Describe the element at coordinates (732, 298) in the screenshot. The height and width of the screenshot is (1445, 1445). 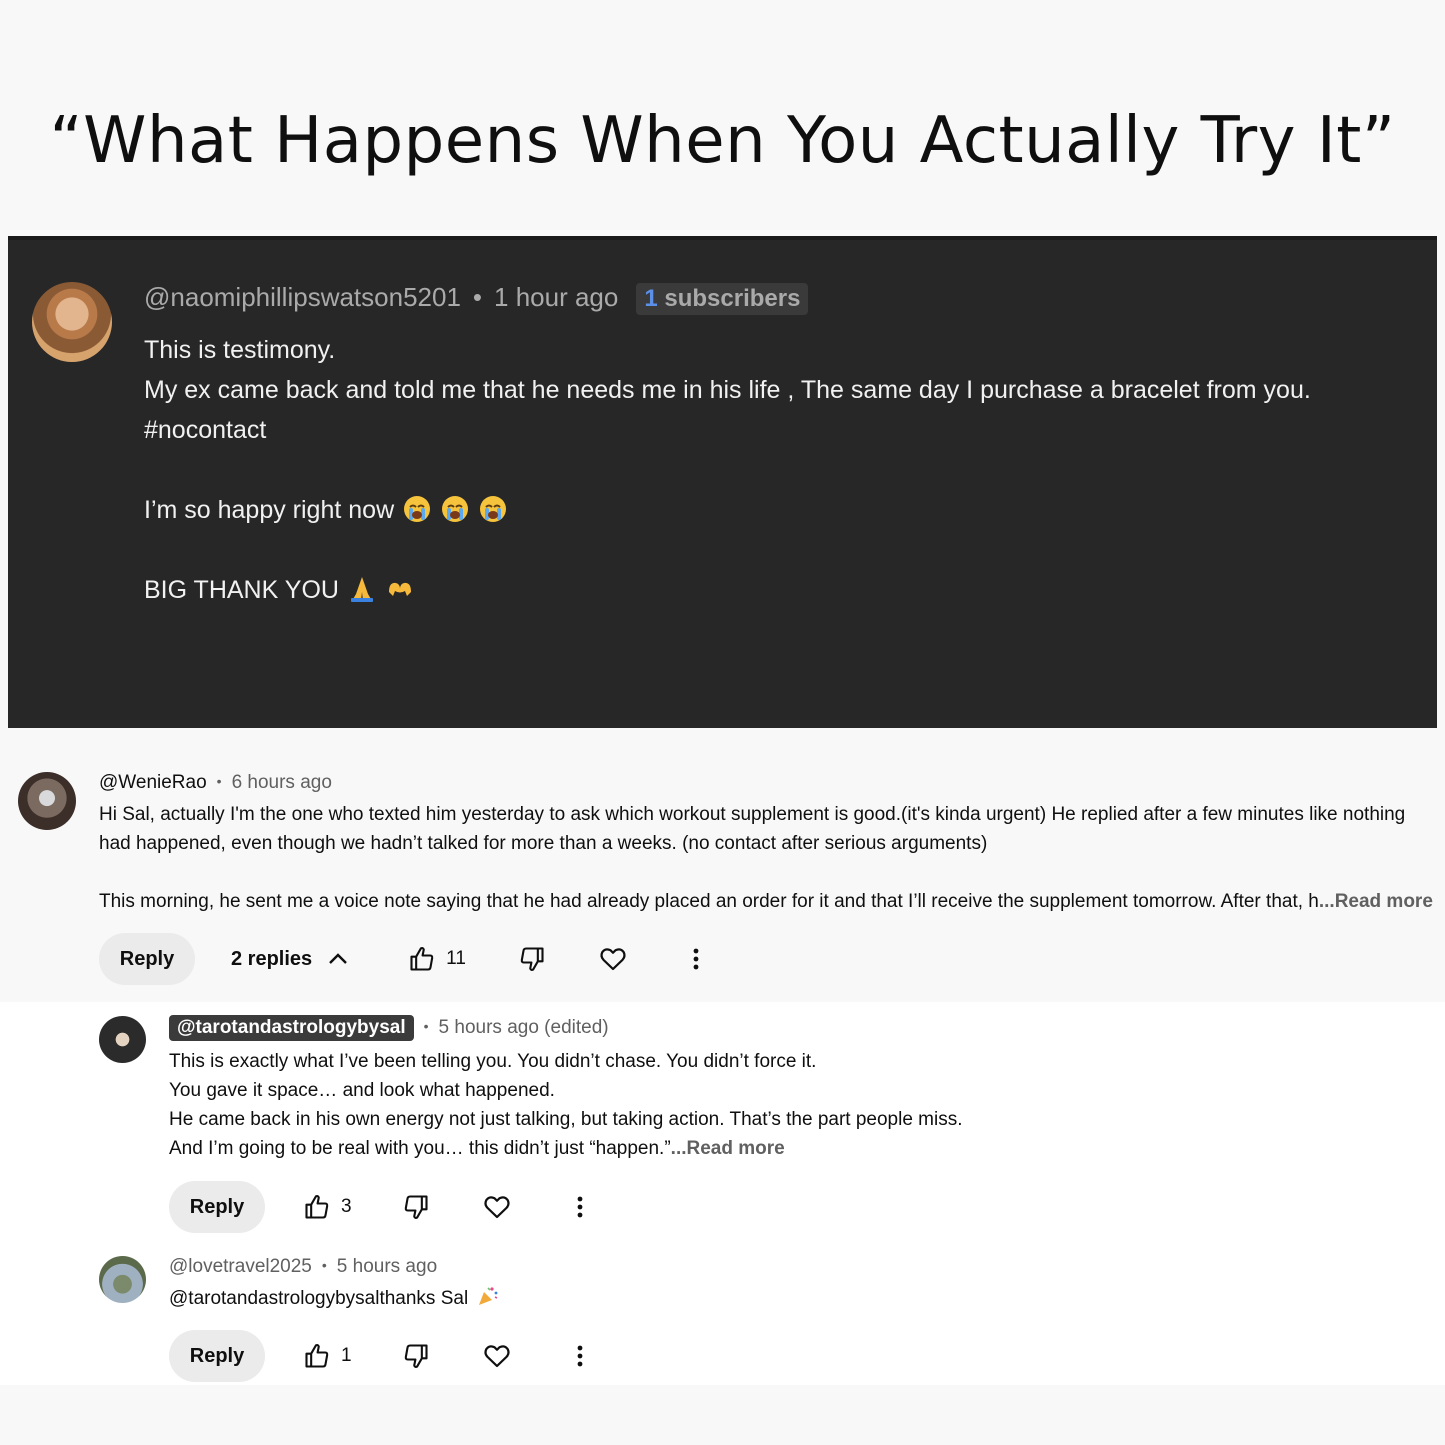
I see `subscriber-label: subscribers` at that location.